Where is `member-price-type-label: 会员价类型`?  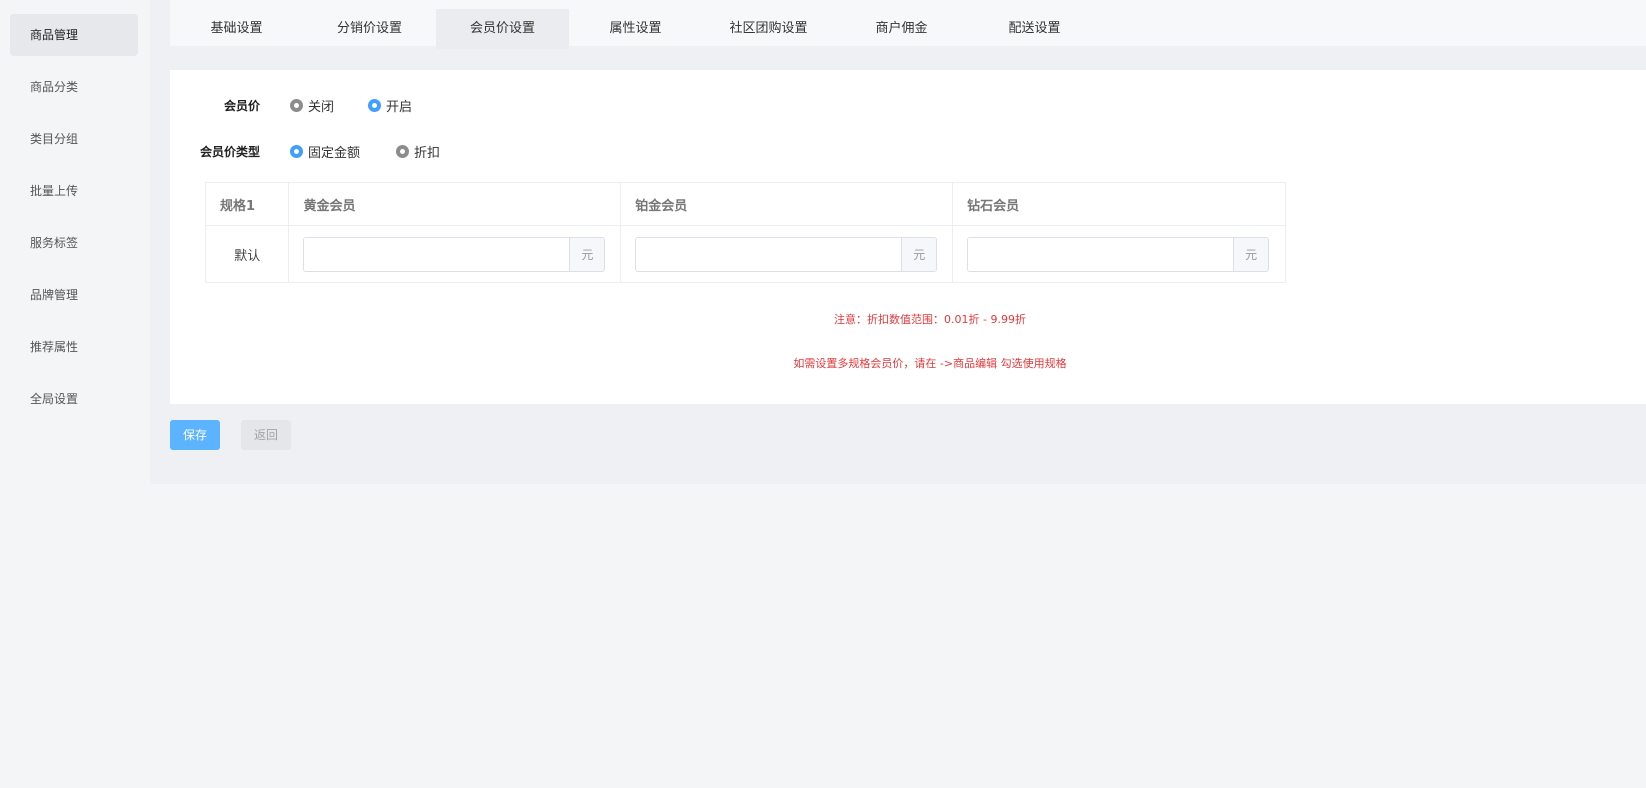
member-price-type-label: 会员价类型 is located at coordinates (229, 152).